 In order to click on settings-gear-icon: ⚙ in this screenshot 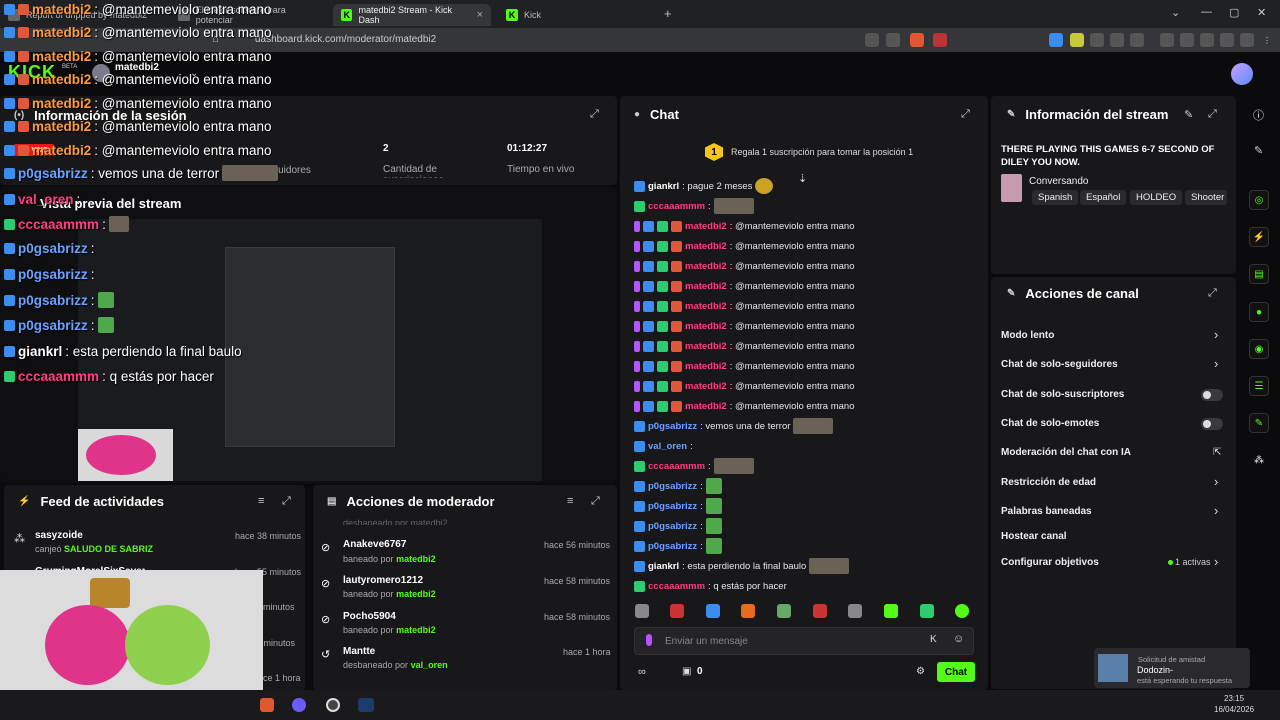, I will do `click(920, 671)`.